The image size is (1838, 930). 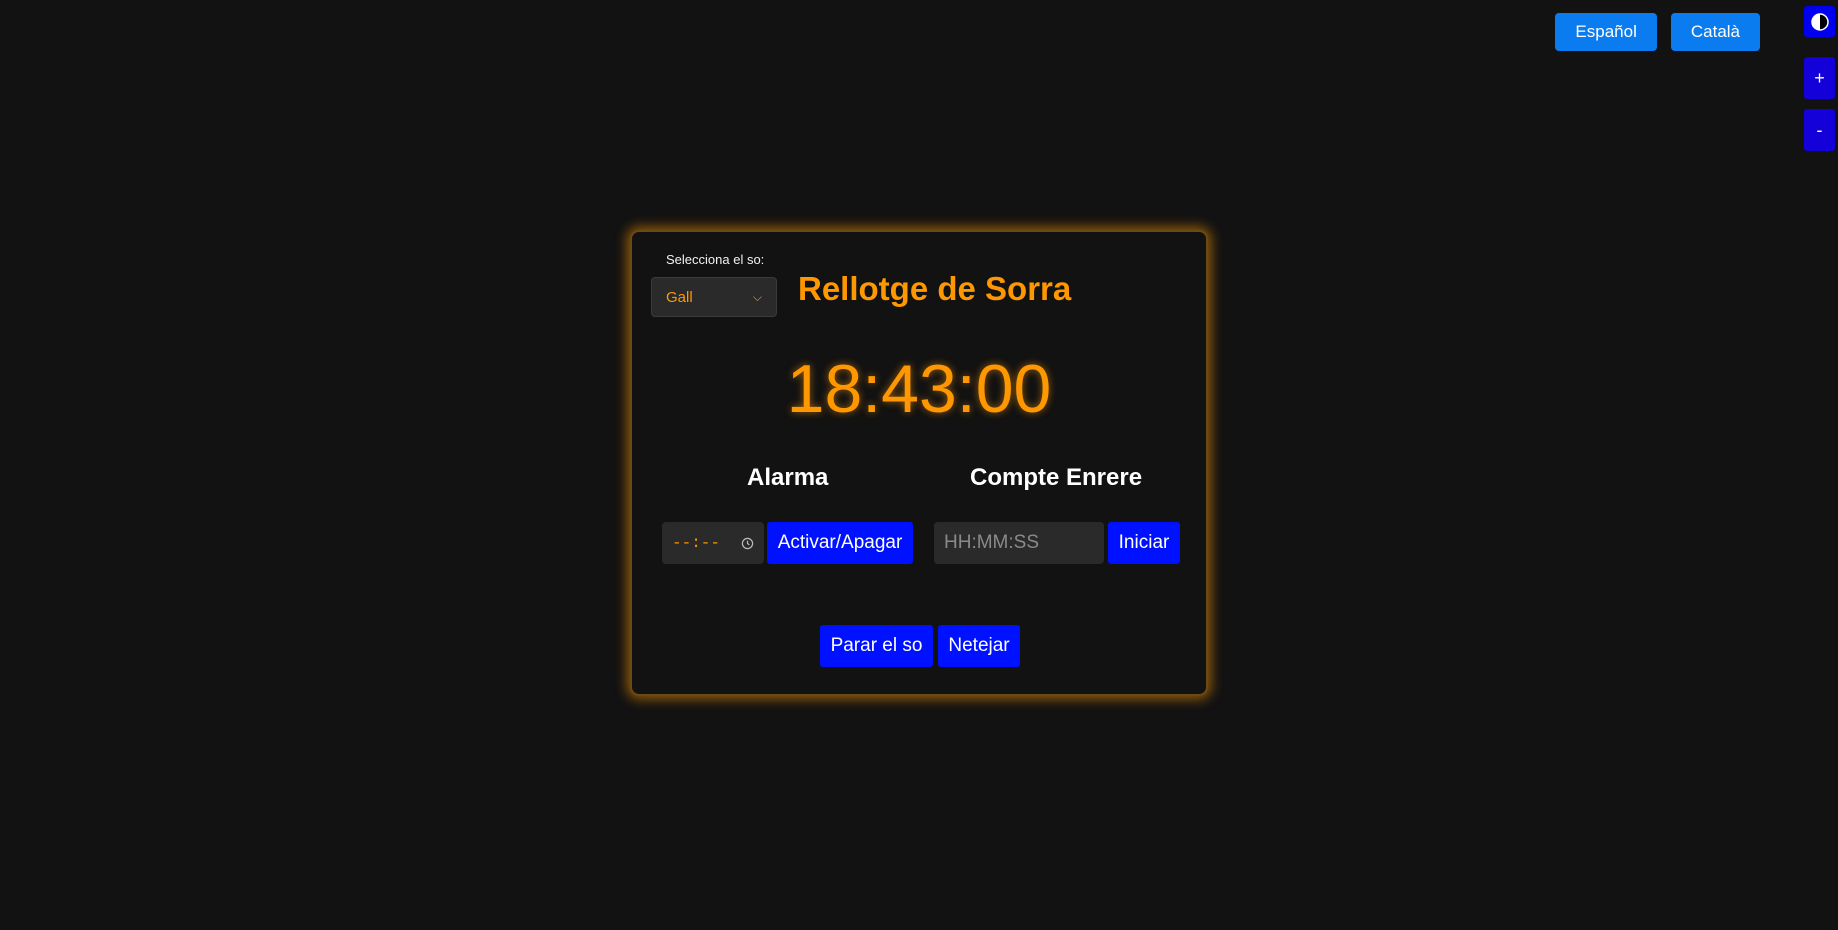 What do you see at coordinates (747, 543) in the screenshot?
I see `clock-icon` at bounding box center [747, 543].